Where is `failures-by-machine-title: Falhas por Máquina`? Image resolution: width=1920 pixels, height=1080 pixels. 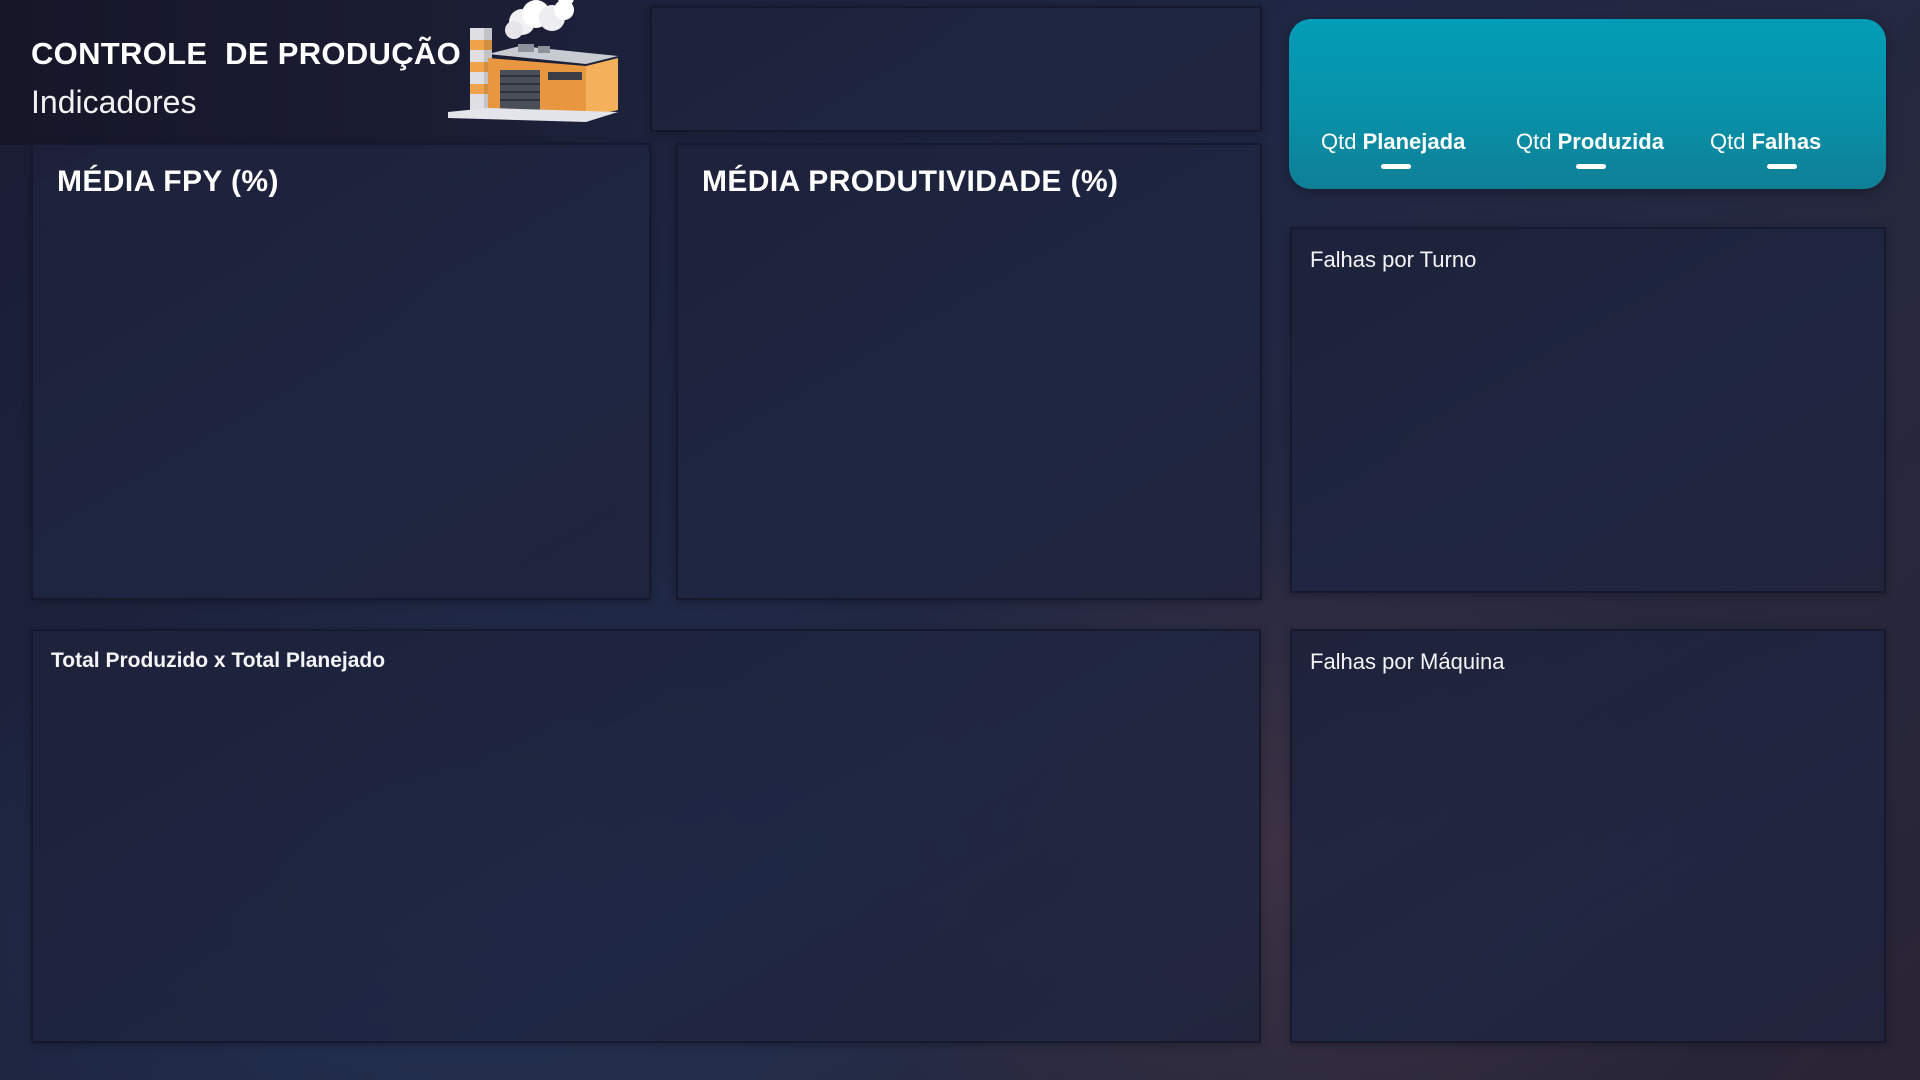 failures-by-machine-title: Falhas por Máquina is located at coordinates (1407, 661).